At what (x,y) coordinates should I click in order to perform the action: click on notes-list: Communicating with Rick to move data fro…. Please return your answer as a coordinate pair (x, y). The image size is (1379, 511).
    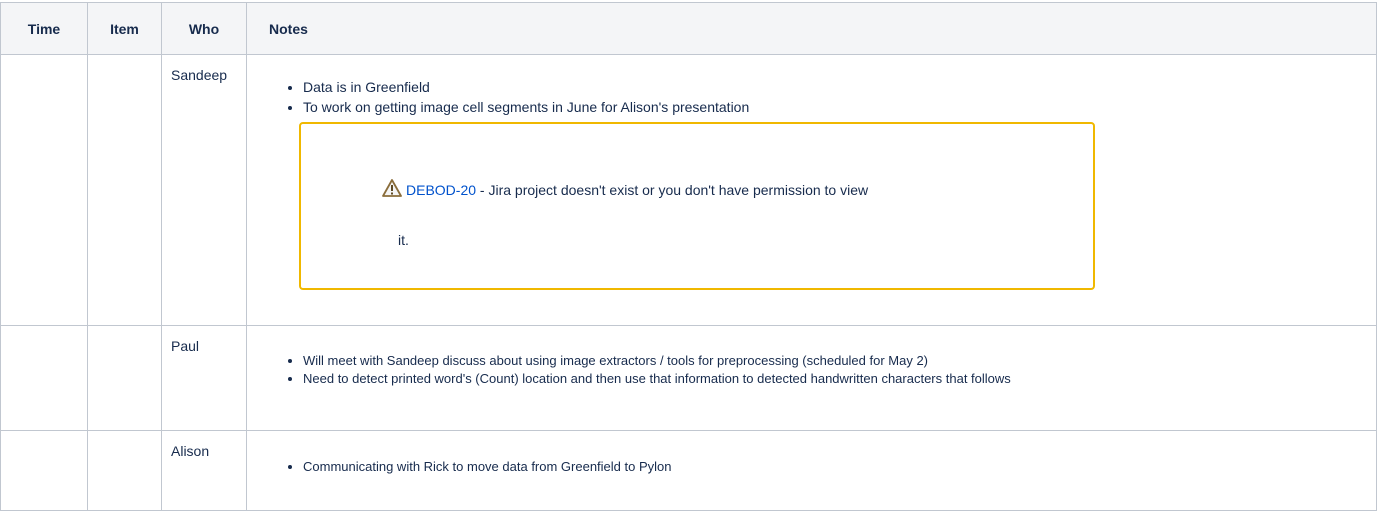
    Looking at the image, I should click on (811, 453).